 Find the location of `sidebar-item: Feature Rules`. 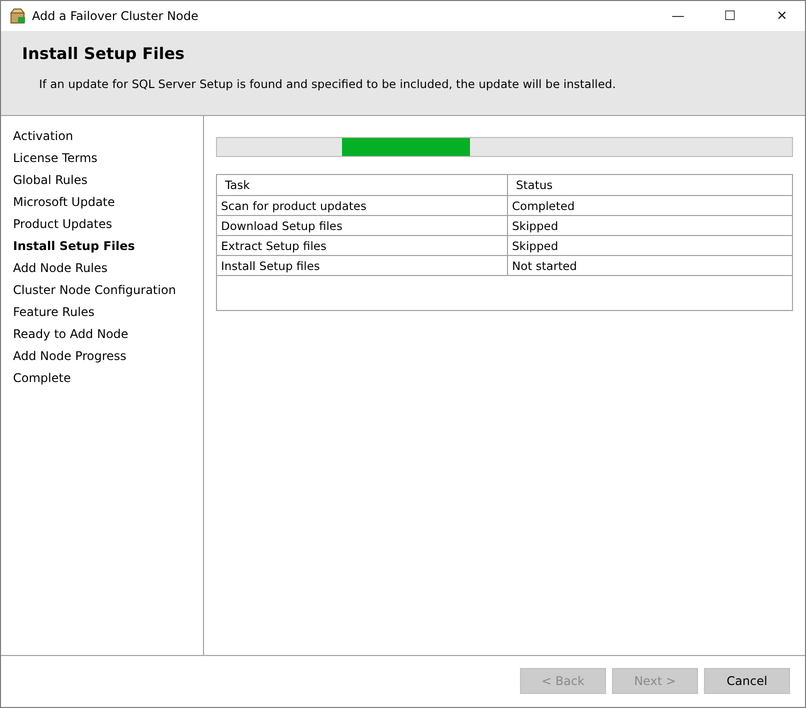

sidebar-item: Feature Rules is located at coordinates (48, 315).